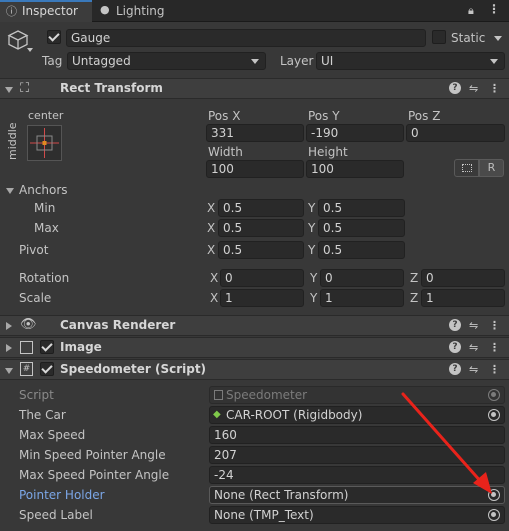  I want to click on pos-x-label: Pos X, so click(224, 116).